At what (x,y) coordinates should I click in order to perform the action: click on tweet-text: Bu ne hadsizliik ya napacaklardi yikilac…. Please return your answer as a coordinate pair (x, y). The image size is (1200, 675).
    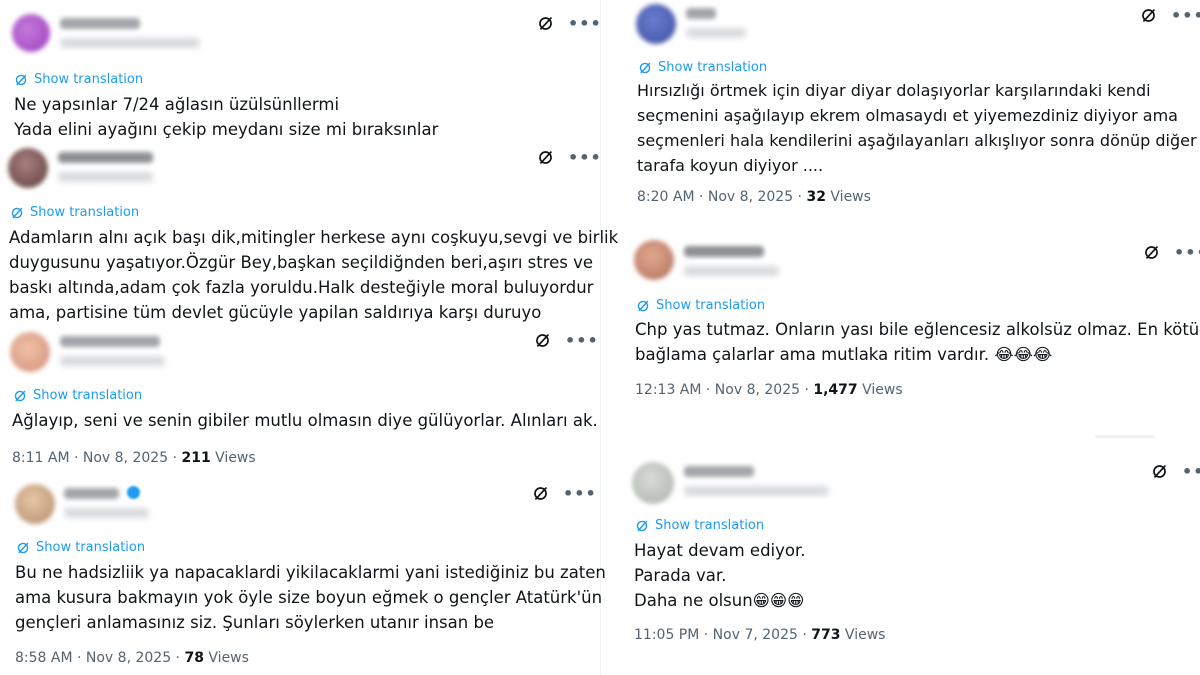
    Looking at the image, I should click on (310, 597).